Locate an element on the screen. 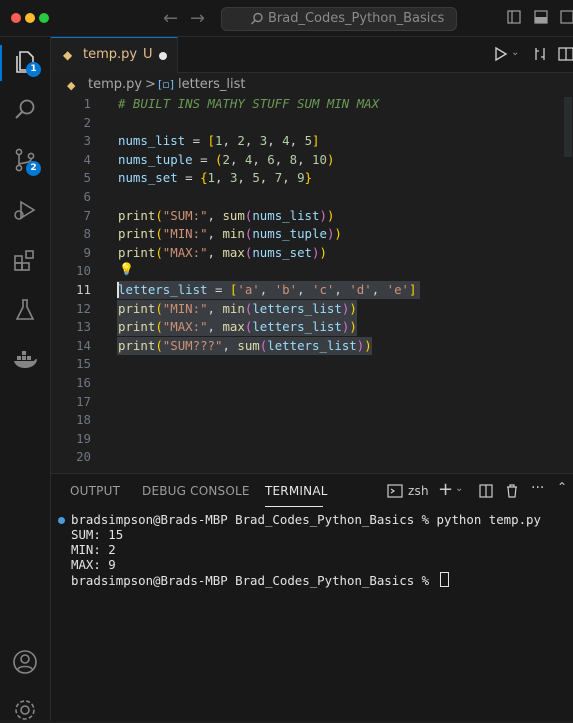 The height and width of the screenshot is (723, 573). python-file-icon: ◆ is located at coordinates (71, 85).